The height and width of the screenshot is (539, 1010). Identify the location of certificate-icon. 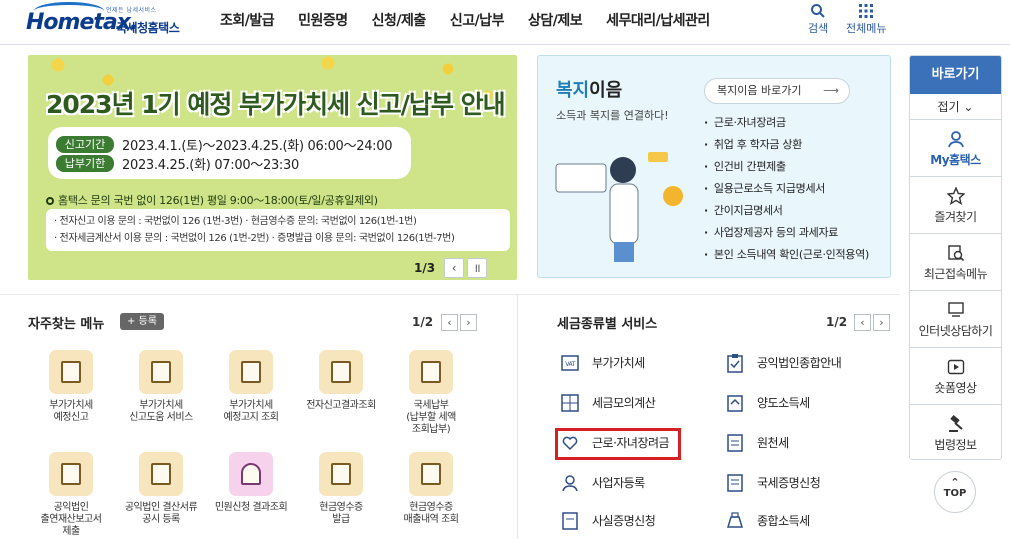
(735, 483).